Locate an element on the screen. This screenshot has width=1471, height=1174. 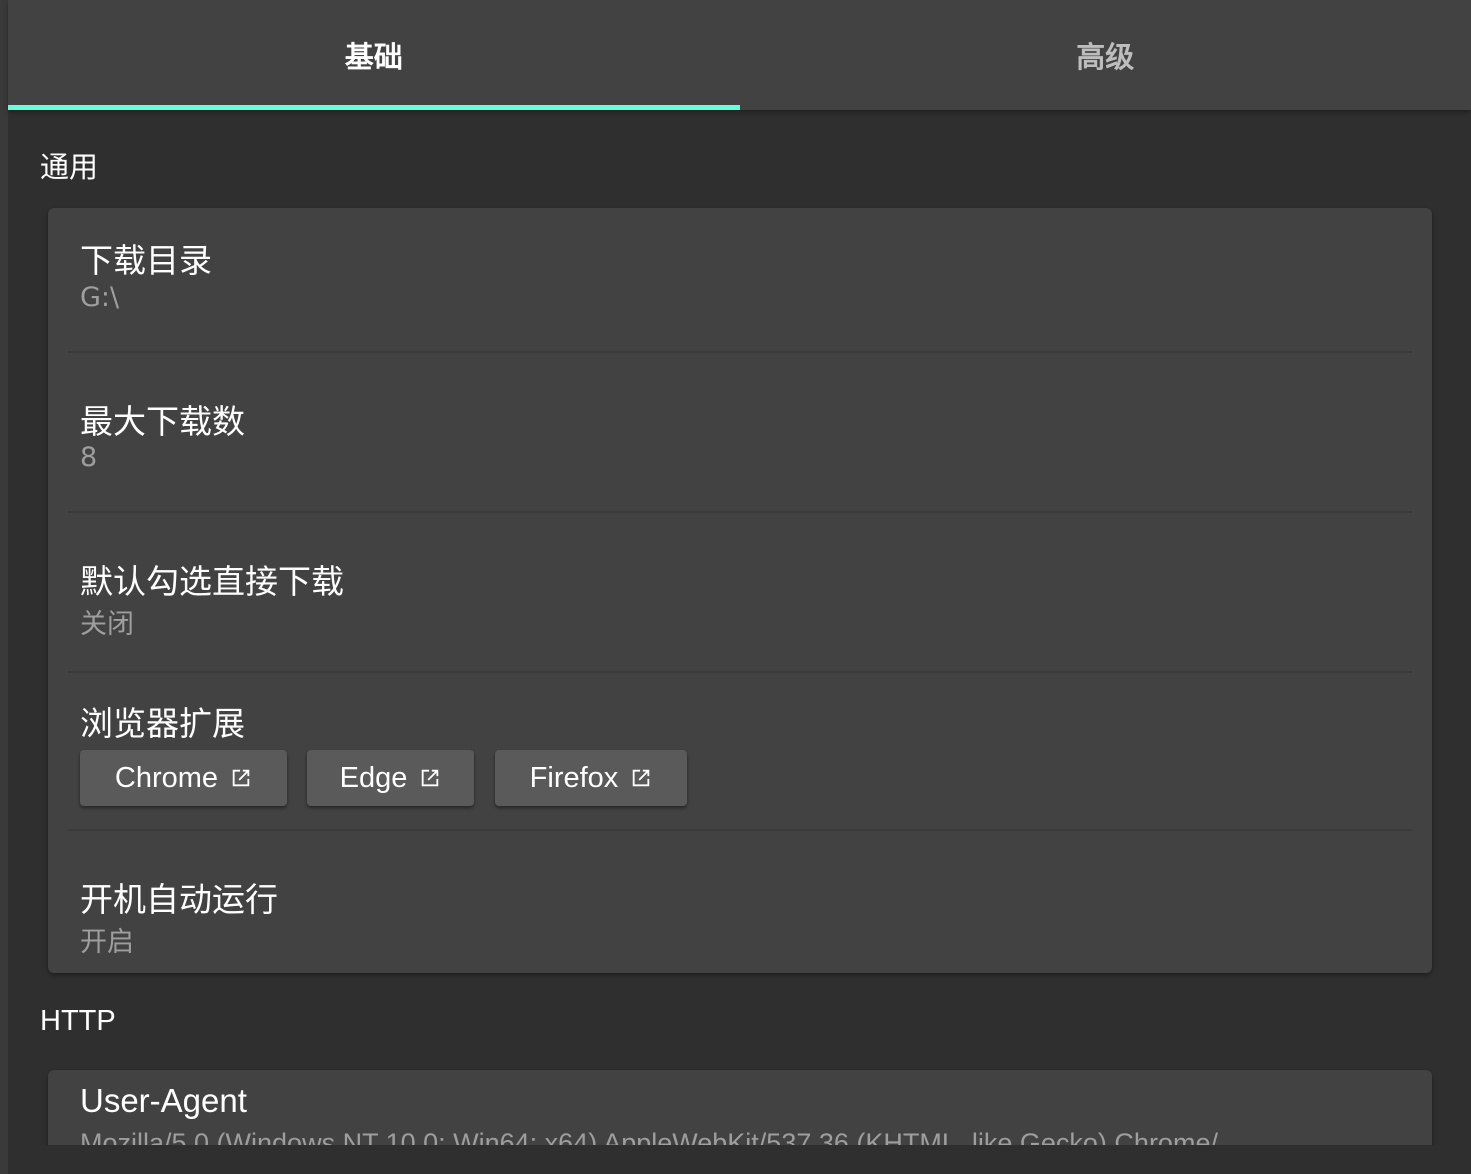
setting-download-dir-title: 下载目录 is located at coordinates (146, 260).